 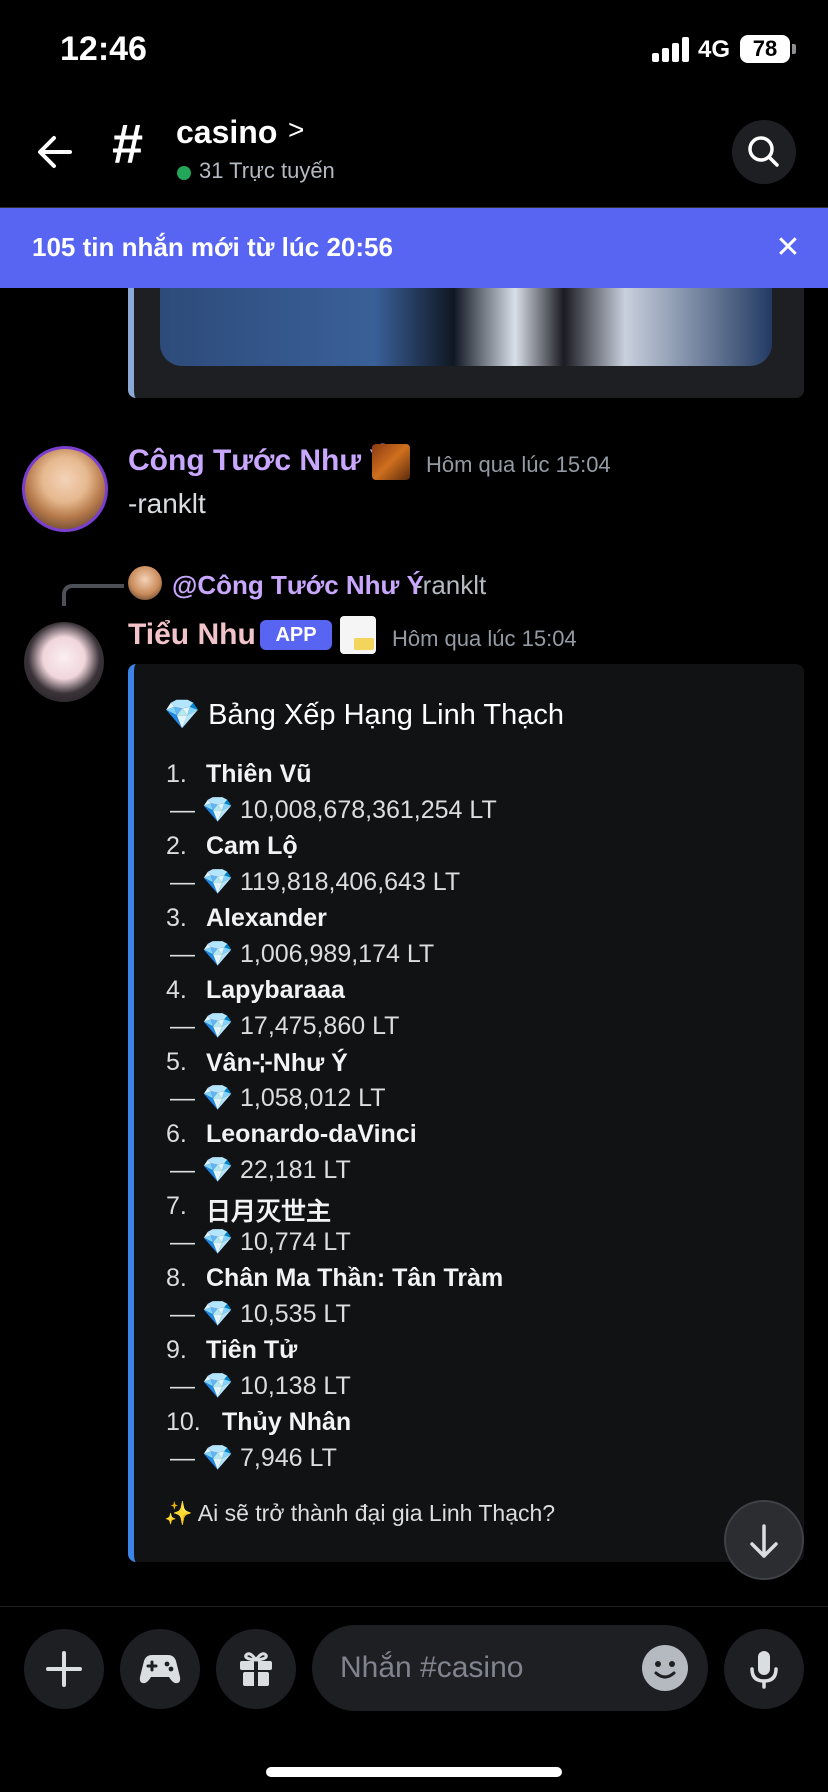 What do you see at coordinates (476, 940) in the screenshot?
I see `list-item: 3. Alexander — 💎 1,006,989,174 LT` at bounding box center [476, 940].